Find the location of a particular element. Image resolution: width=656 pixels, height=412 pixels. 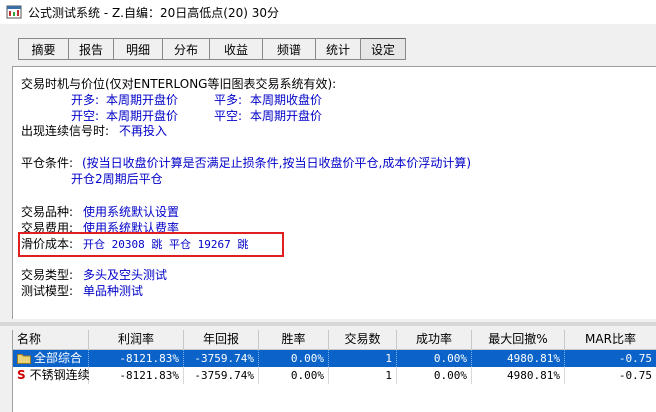

col-annual: 年回报 is located at coordinates (221, 339).